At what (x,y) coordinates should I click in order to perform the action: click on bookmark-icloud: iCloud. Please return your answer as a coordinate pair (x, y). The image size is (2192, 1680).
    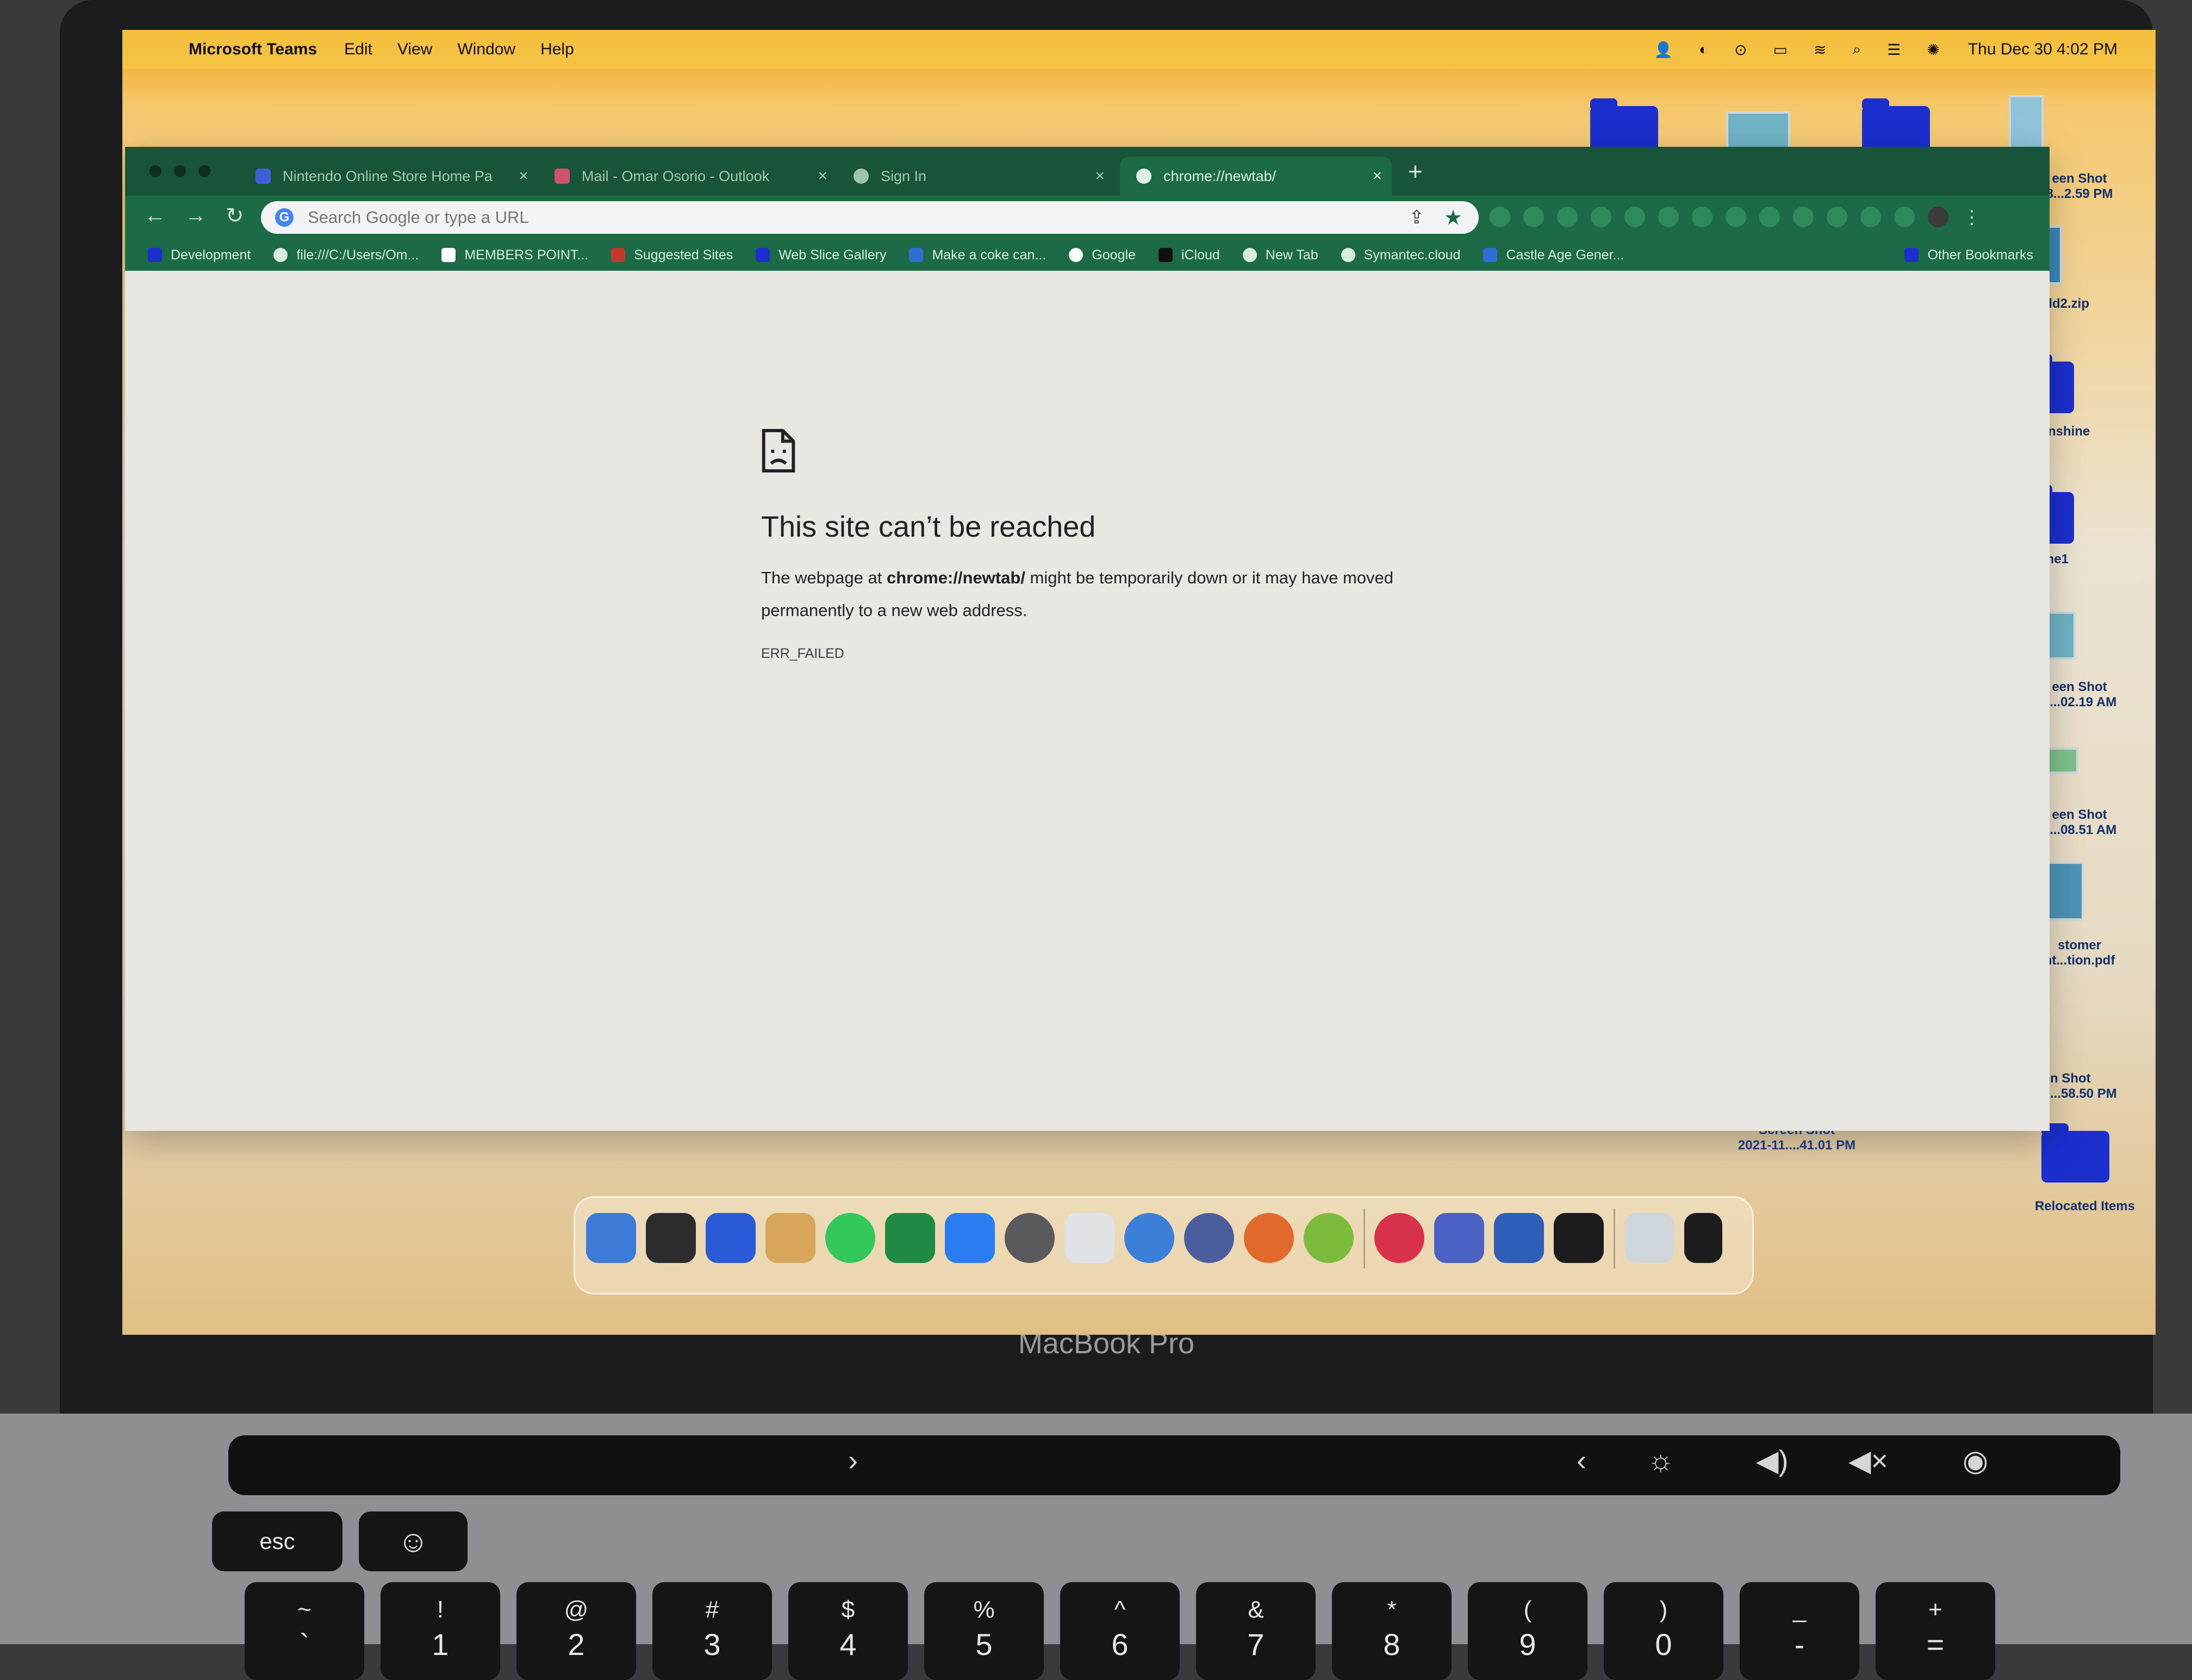
    Looking at the image, I should click on (1189, 255).